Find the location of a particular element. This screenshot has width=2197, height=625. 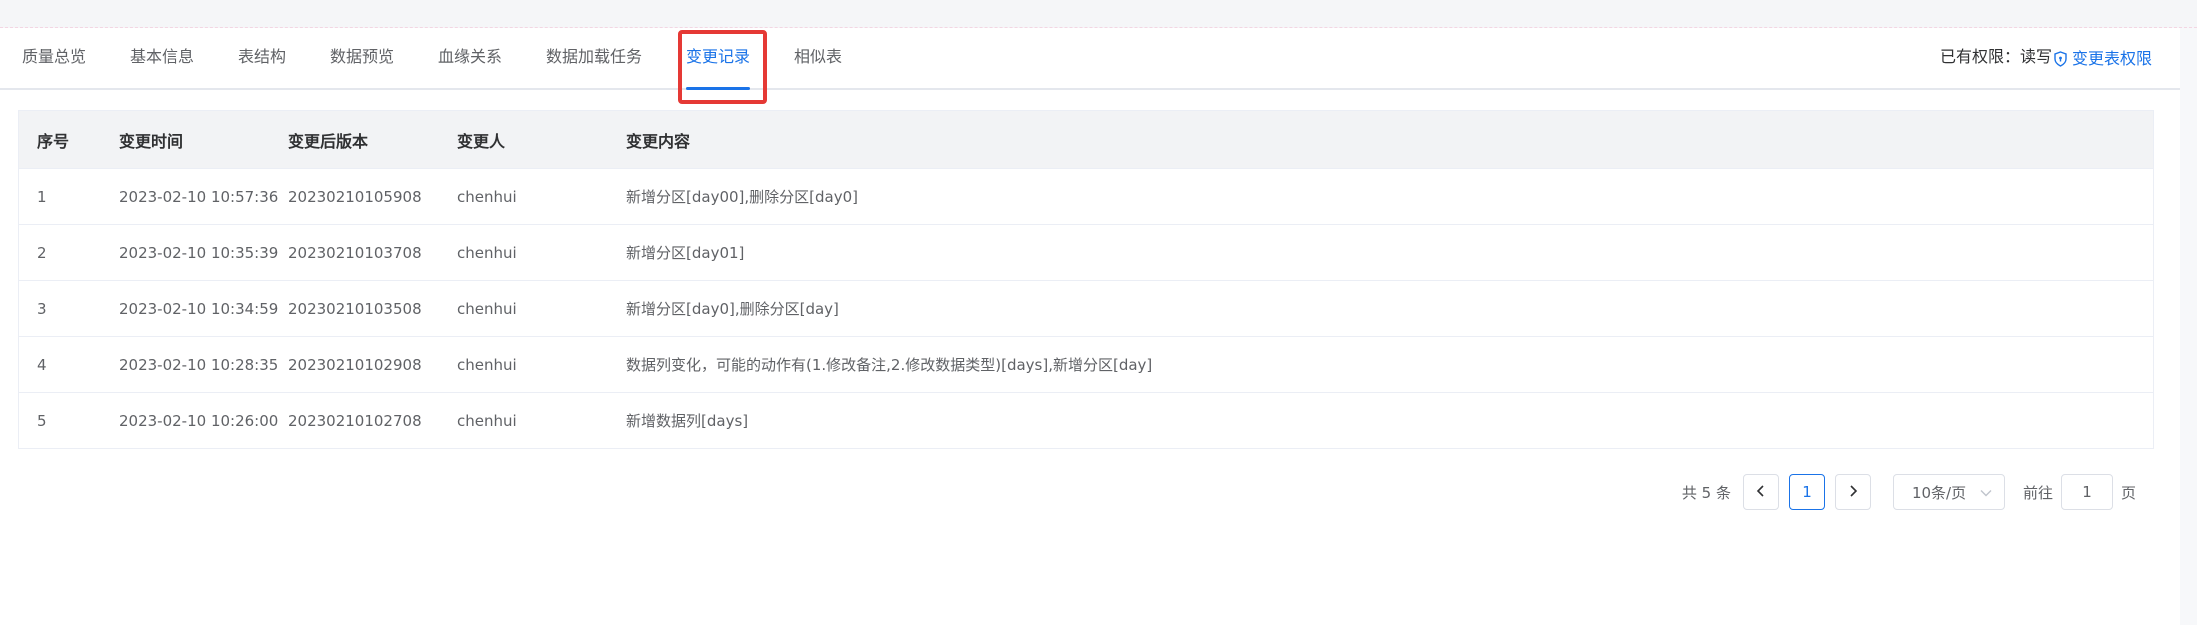

prev-page-button is located at coordinates (1760, 492).